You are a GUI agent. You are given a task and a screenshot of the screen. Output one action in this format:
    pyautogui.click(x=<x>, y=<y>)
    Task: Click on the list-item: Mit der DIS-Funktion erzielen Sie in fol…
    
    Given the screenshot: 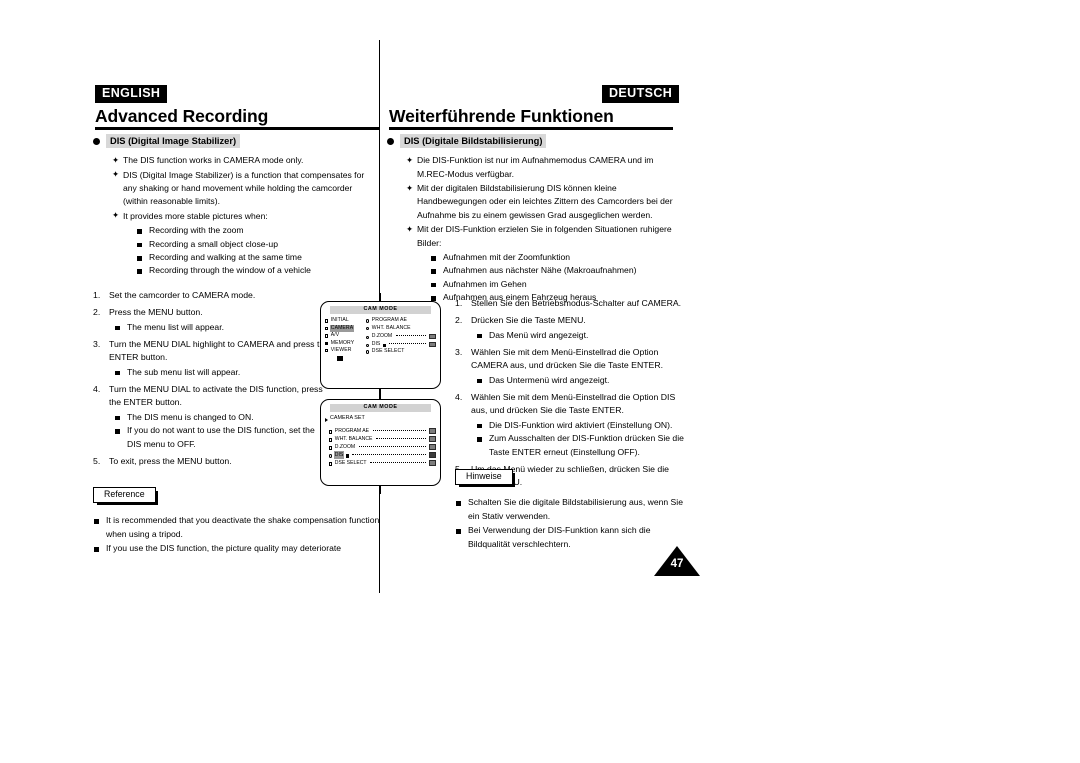 What is the action you would take?
    pyautogui.click(x=539, y=263)
    